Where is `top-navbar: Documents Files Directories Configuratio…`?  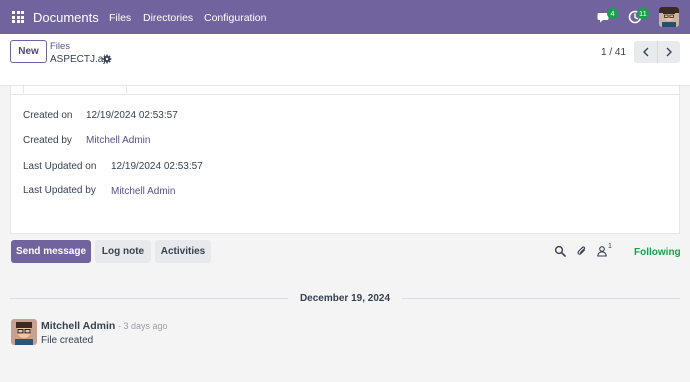 top-navbar: Documents Files Directories Configuratio… is located at coordinates (345, 17).